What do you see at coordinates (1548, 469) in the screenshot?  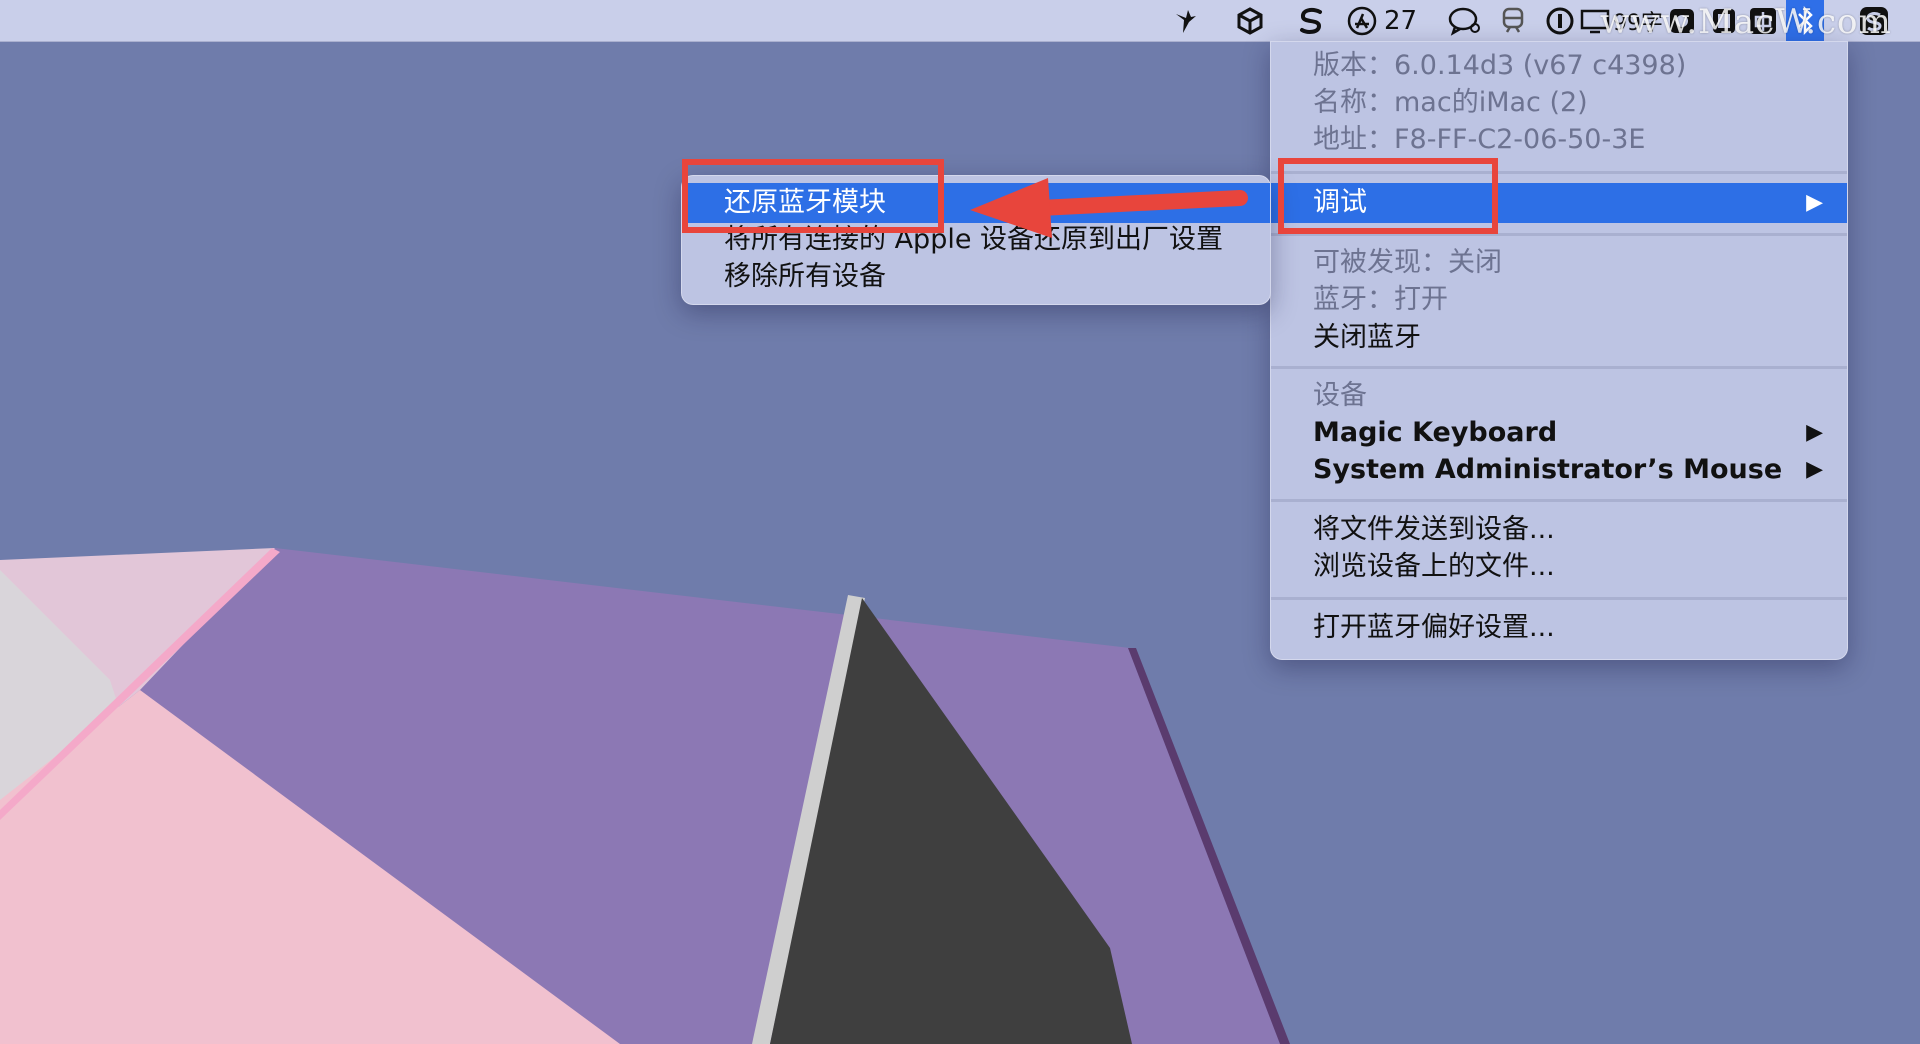 I see `device-label: System Administrator’s Mouse` at bounding box center [1548, 469].